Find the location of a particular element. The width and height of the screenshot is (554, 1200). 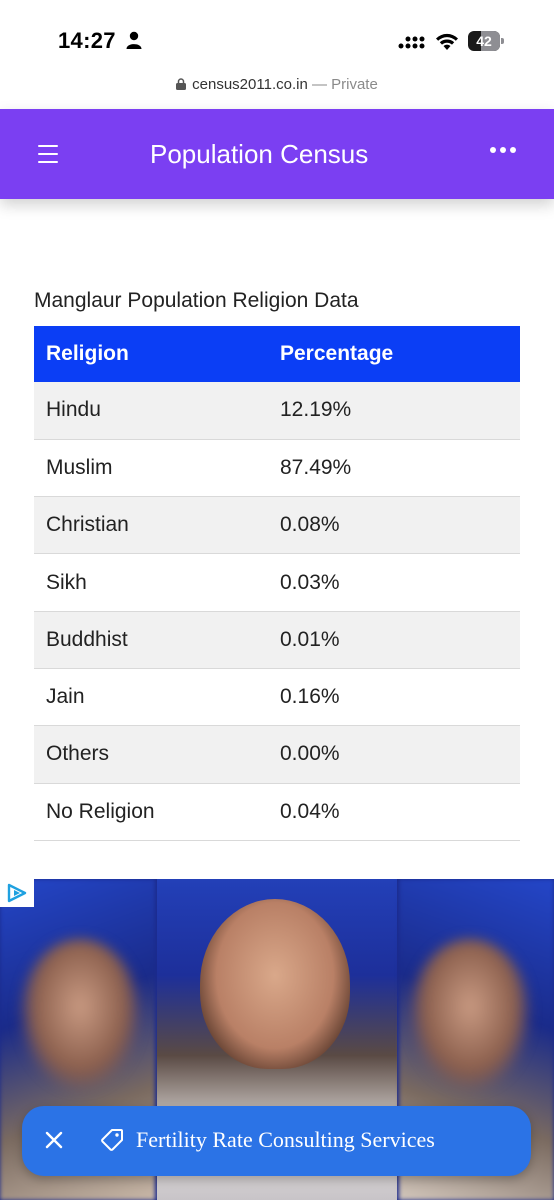

religion-cell: Others is located at coordinates (78, 754).